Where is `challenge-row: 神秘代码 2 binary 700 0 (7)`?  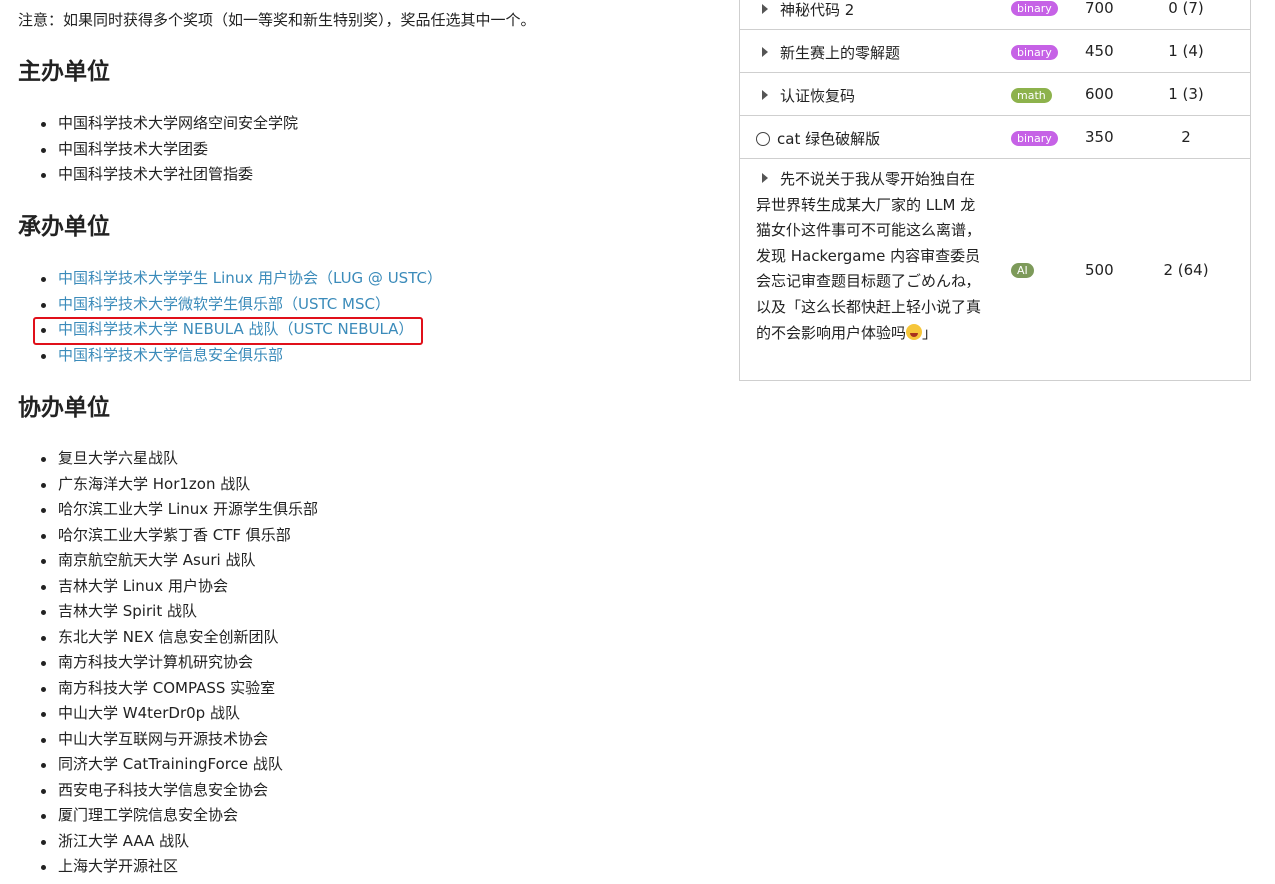 challenge-row: 神秘代码 2 binary 700 0 (7) is located at coordinates (995, 14).